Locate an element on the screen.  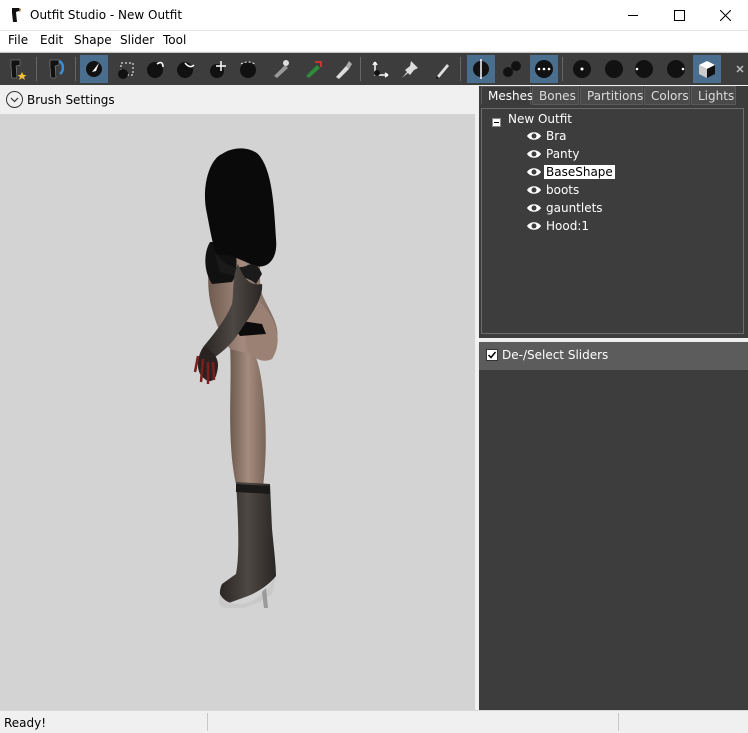
menu-bar: File Edit Shape Slider Tool is located at coordinates (374, 41).